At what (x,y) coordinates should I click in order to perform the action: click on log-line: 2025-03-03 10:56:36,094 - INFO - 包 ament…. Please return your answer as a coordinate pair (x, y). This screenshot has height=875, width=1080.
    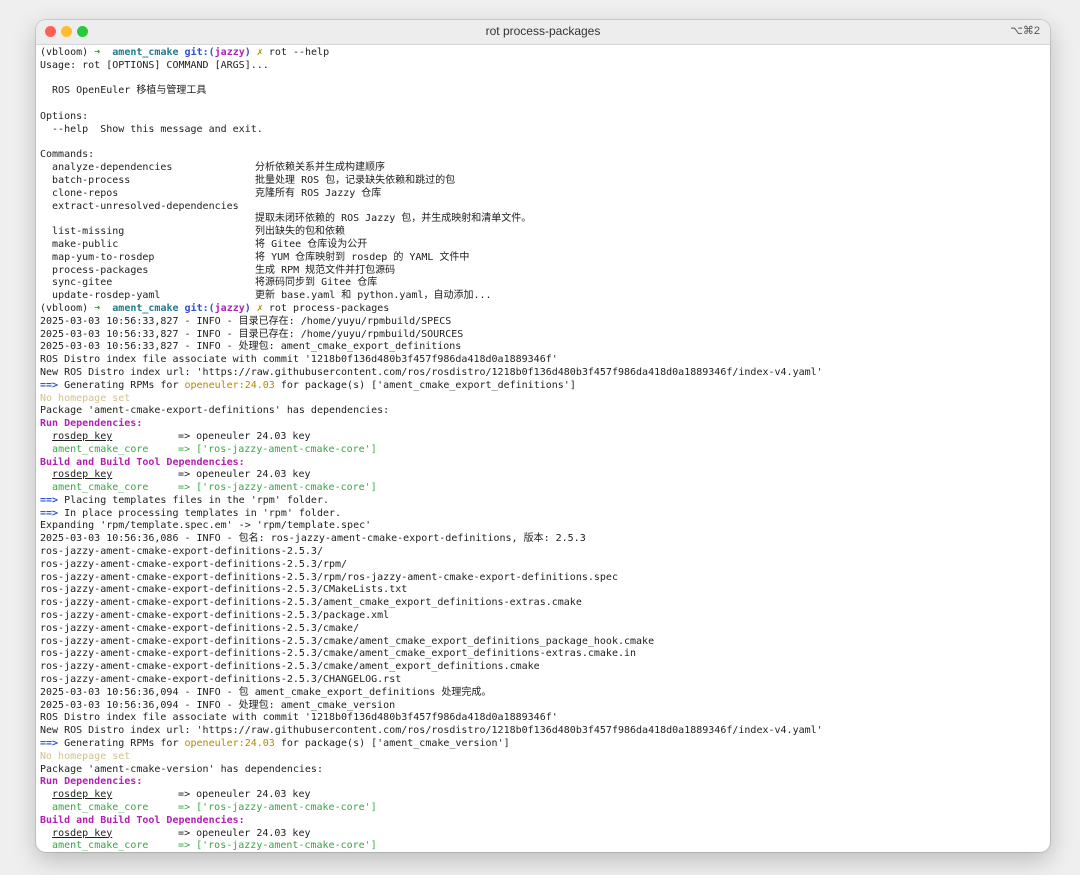
    Looking at the image, I should click on (266, 692).